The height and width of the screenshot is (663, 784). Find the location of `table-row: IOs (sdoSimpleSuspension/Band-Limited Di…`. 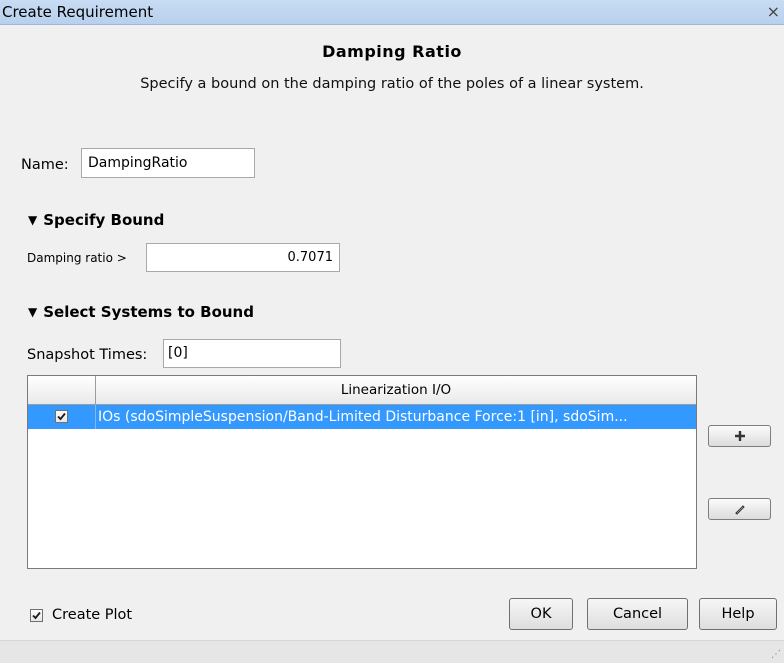

table-row: IOs (sdoSimpleSuspension/Band-Limited Di… is located at coordinates (362, 417).